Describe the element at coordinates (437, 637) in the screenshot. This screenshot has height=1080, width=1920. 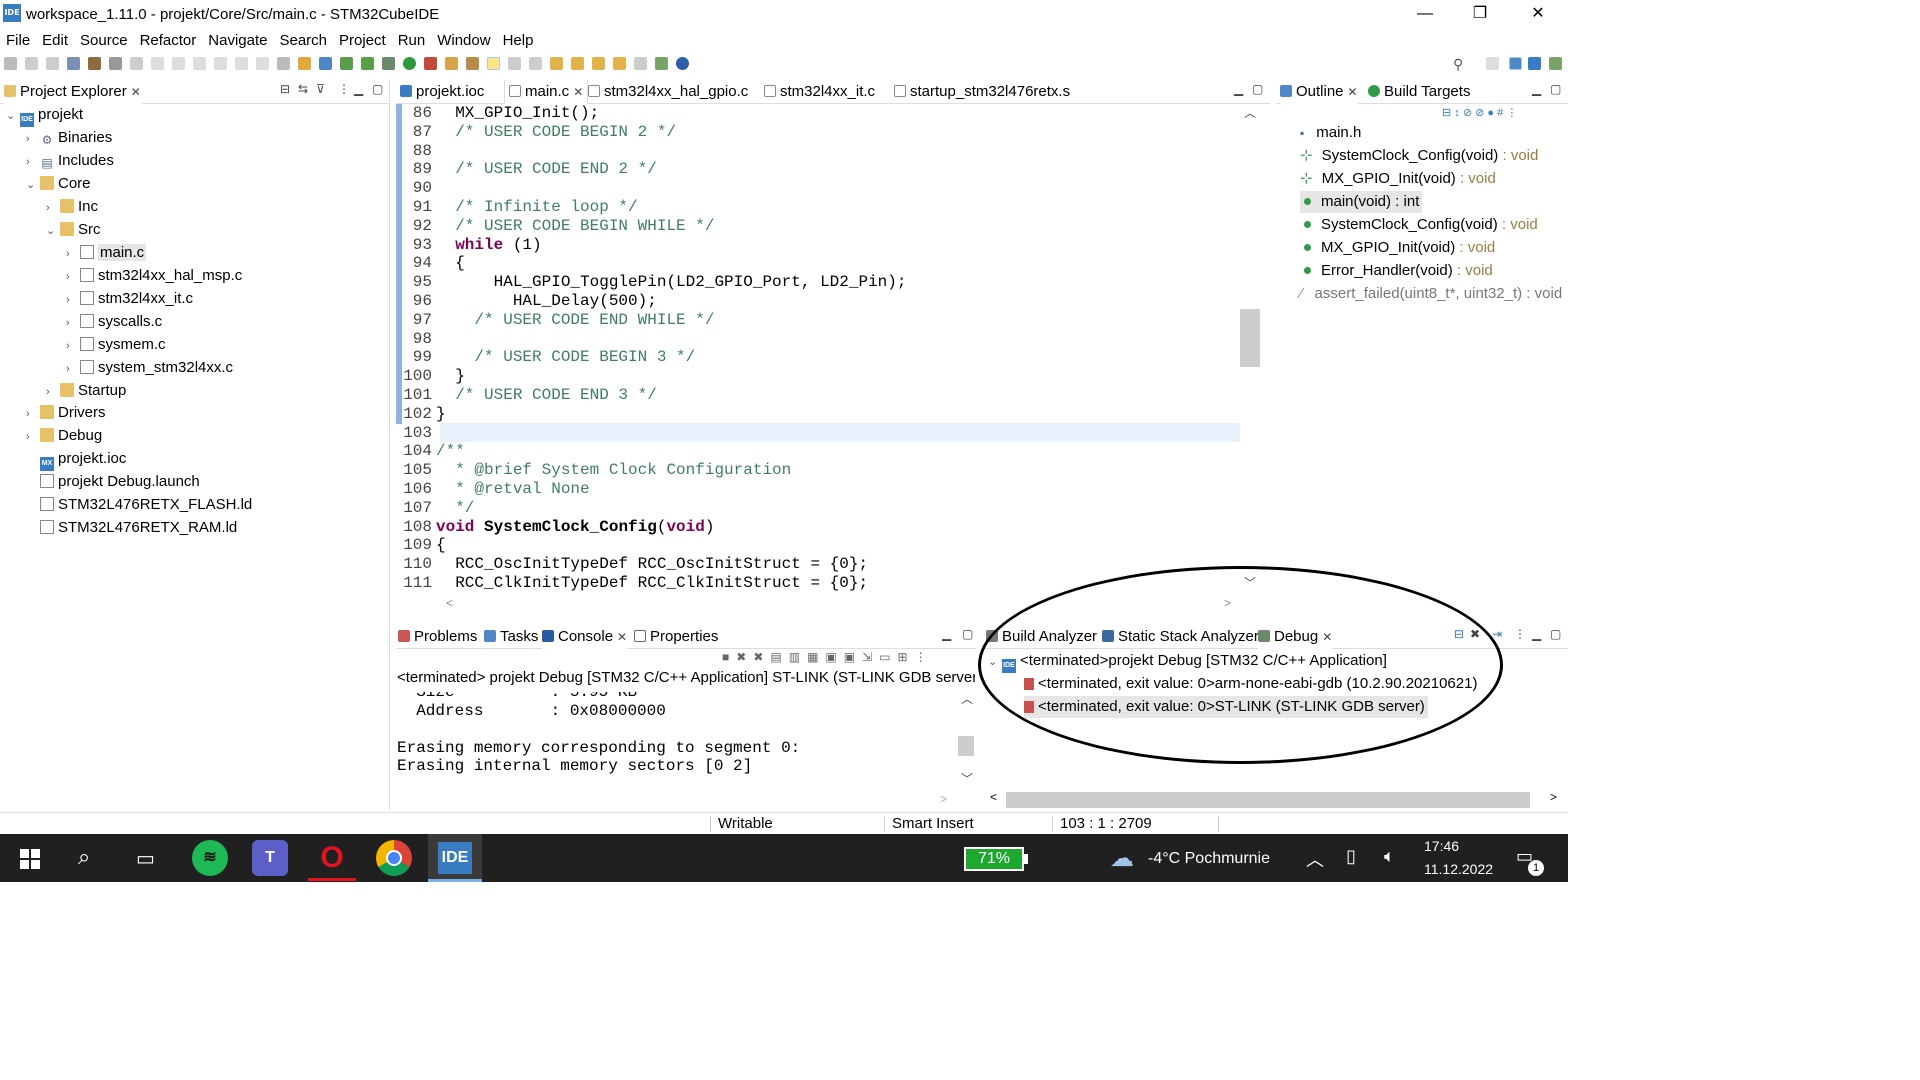
I see `tab-problems: Problems` at that location.